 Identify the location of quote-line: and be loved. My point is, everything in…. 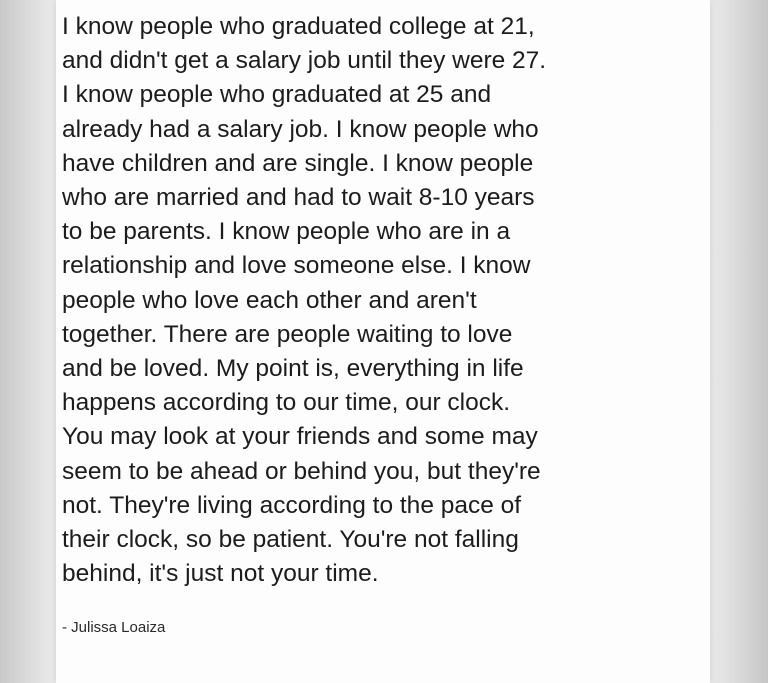
(293, 369).